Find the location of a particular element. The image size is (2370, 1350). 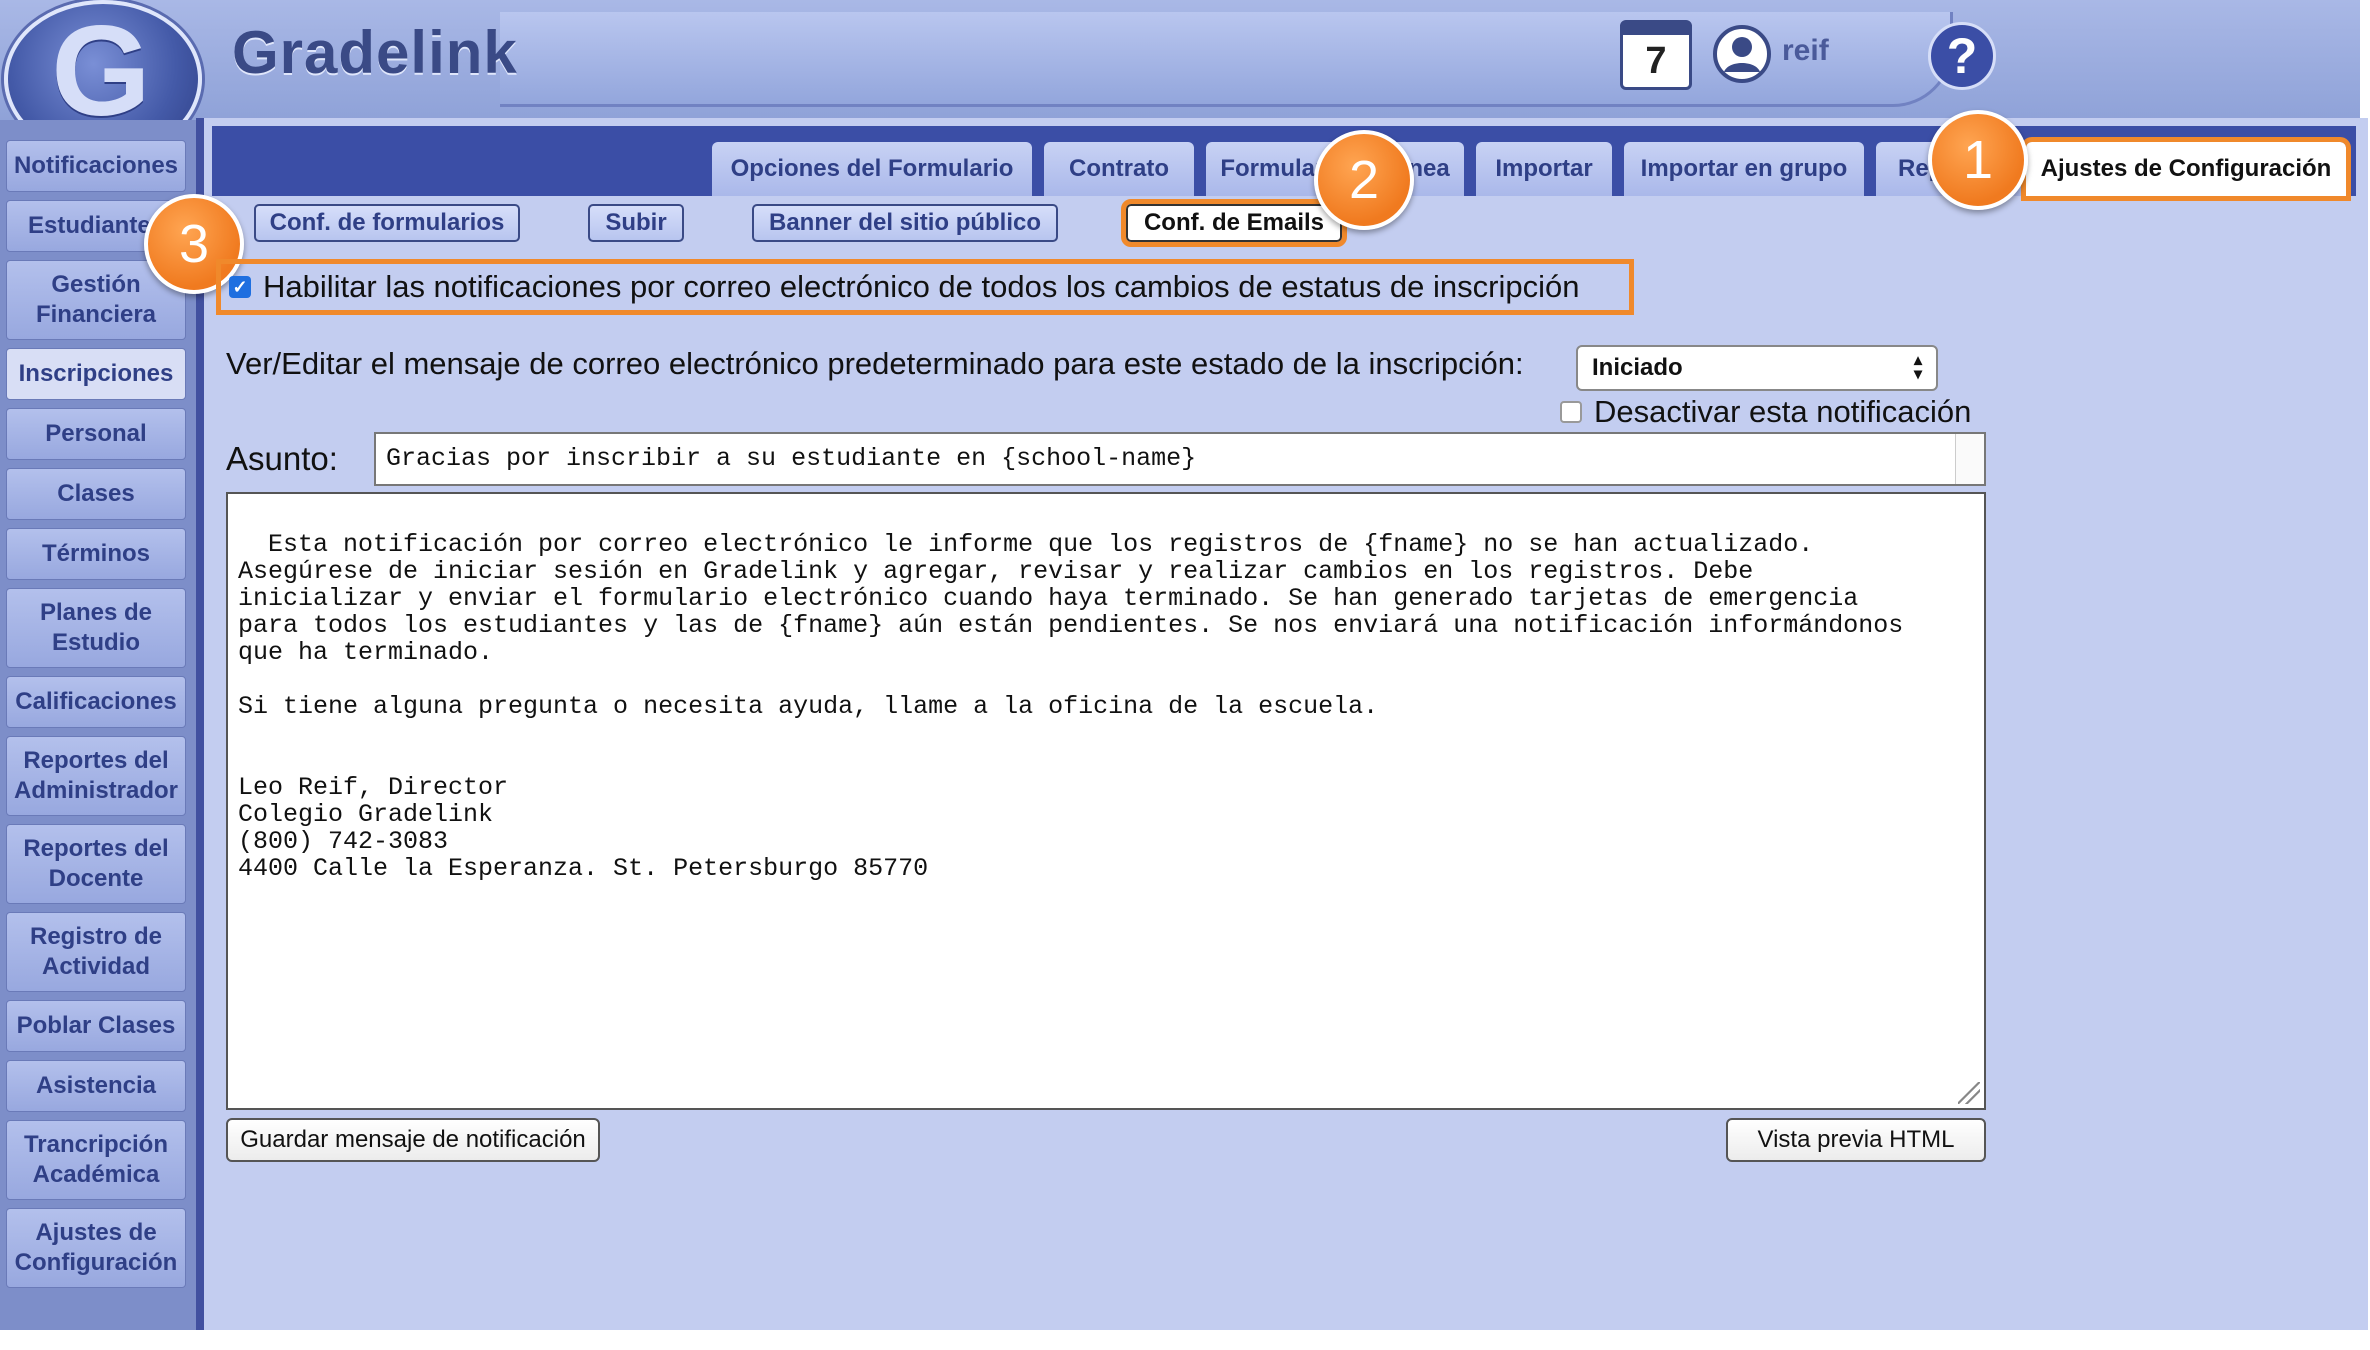

user-icon is located at coordinates (1742, 54).